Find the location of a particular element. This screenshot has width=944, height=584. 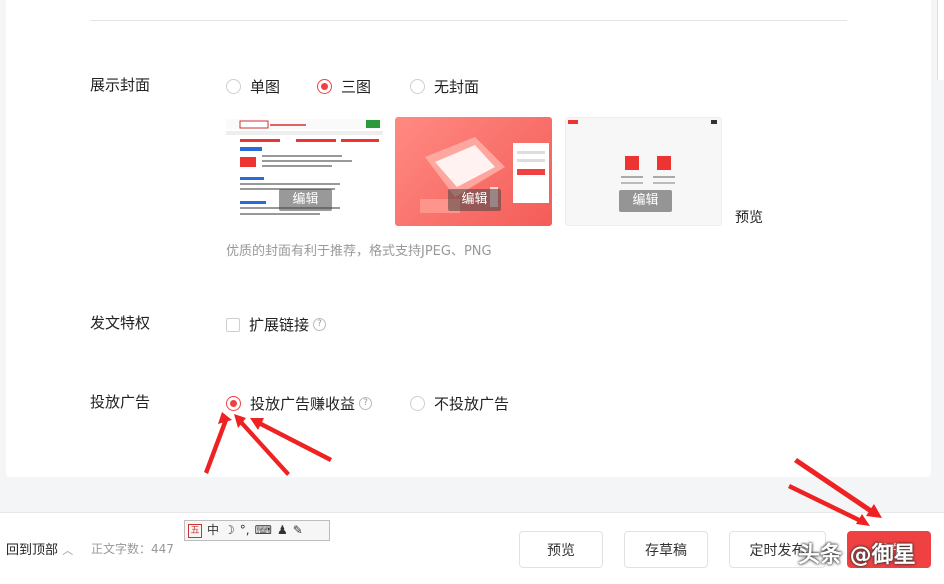

ime-toolbar: 五 中 ☽ °, ⌨ ♟ ✎ is located at coordinates (257, 530).